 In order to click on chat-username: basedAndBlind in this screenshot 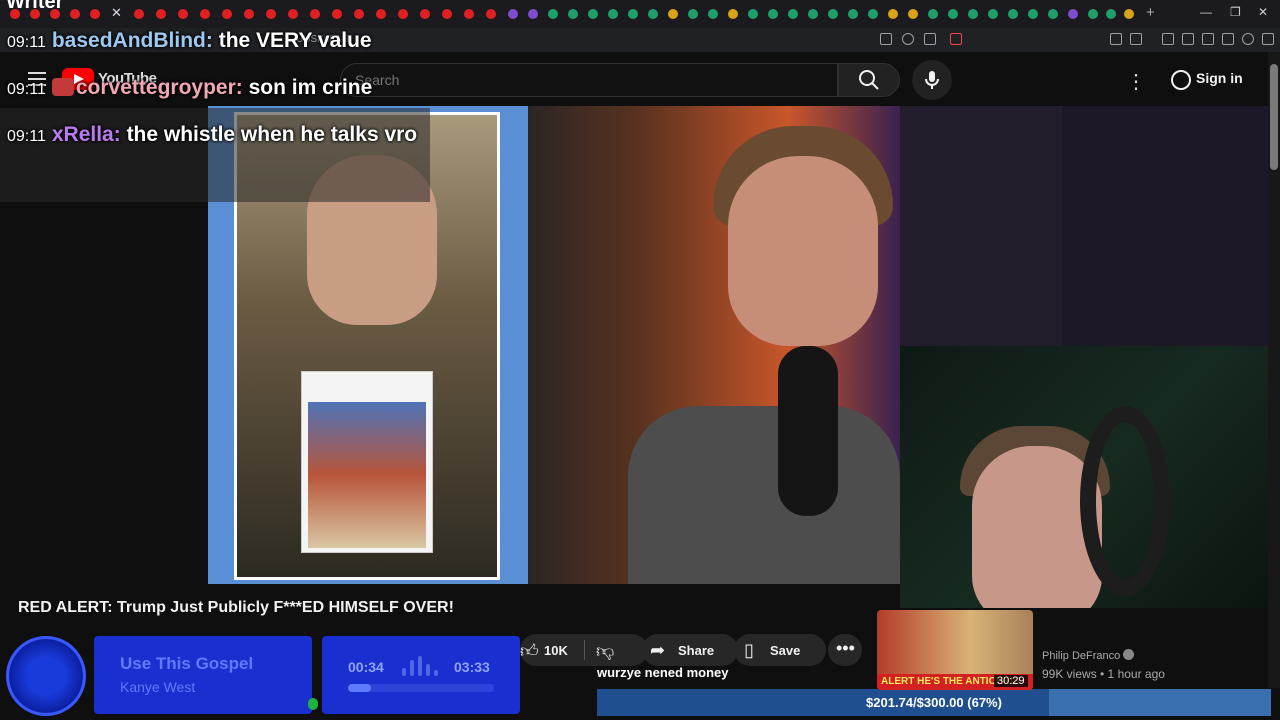, I will do `click(128, 40)`.